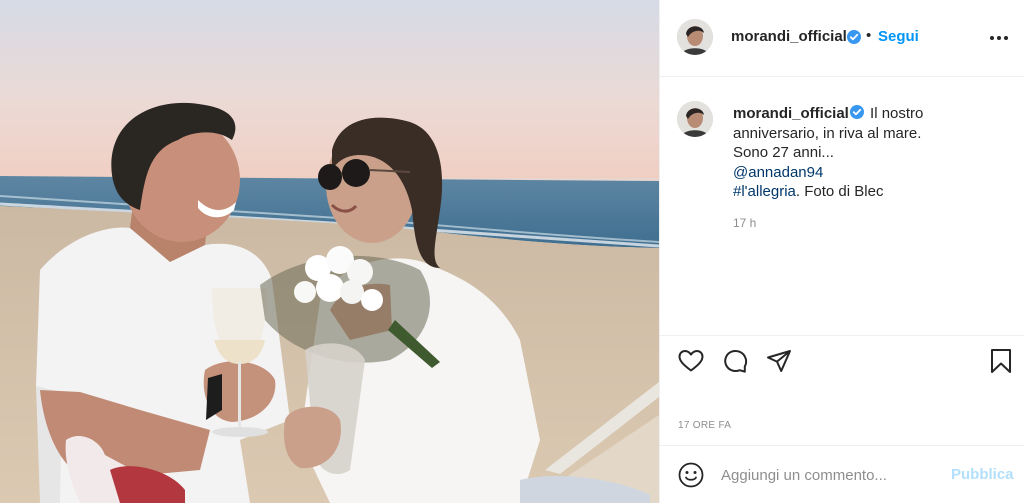 The image size is (1024, 503). Describe the element at coordinates (691, 475) in the screenshot. I see `emoji-icon` at that location.